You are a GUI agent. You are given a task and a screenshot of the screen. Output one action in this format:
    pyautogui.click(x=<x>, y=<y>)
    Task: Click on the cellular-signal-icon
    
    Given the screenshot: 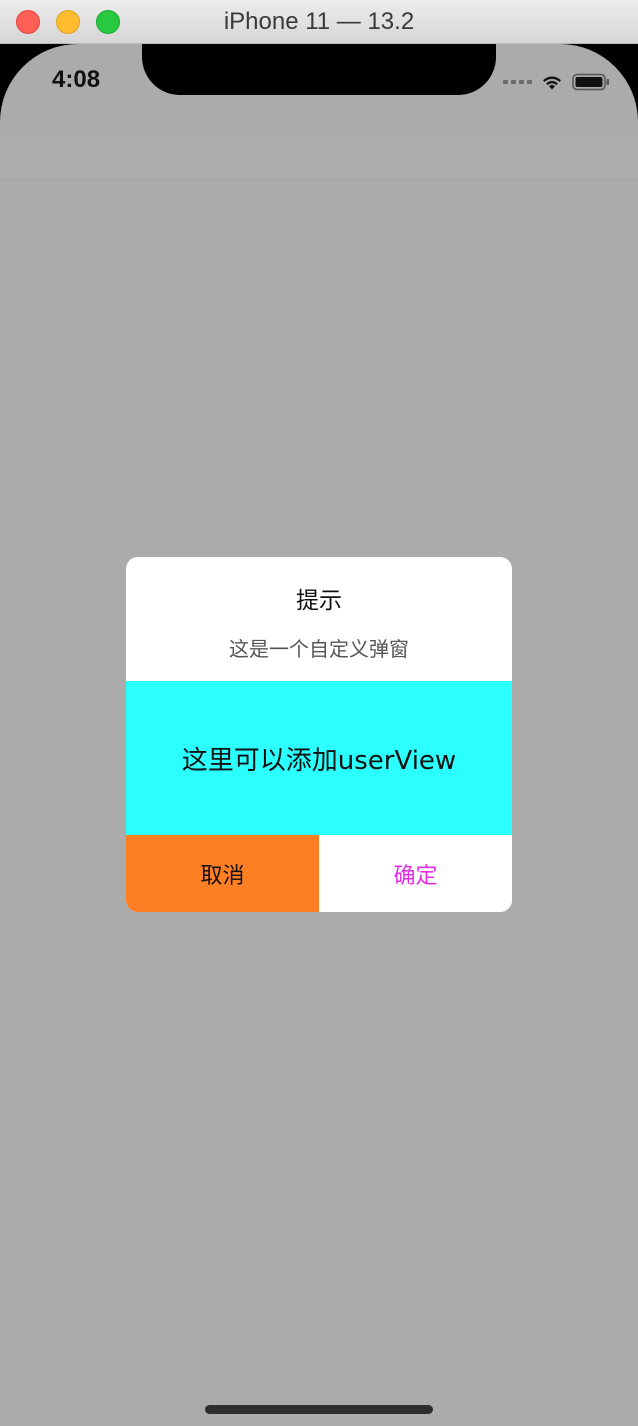 What is the action you would take?
    pyautogui.click(x=517, y=82)
    